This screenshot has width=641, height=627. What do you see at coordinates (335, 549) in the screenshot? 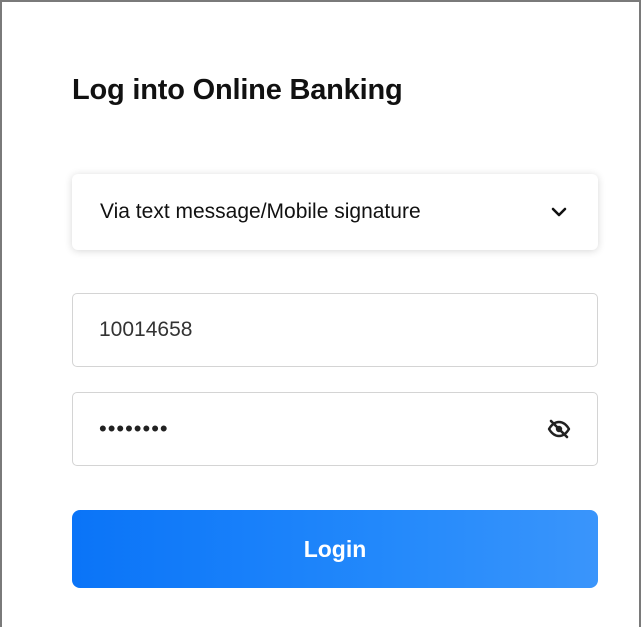
I see `login-button: Login` at bounding box center [335, 549].